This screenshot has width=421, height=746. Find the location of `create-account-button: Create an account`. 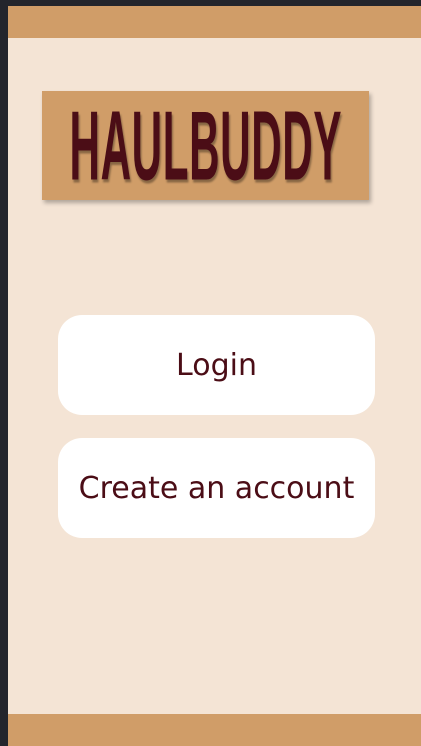

create-account-button: Create an account is located at coordinates (216, 488).